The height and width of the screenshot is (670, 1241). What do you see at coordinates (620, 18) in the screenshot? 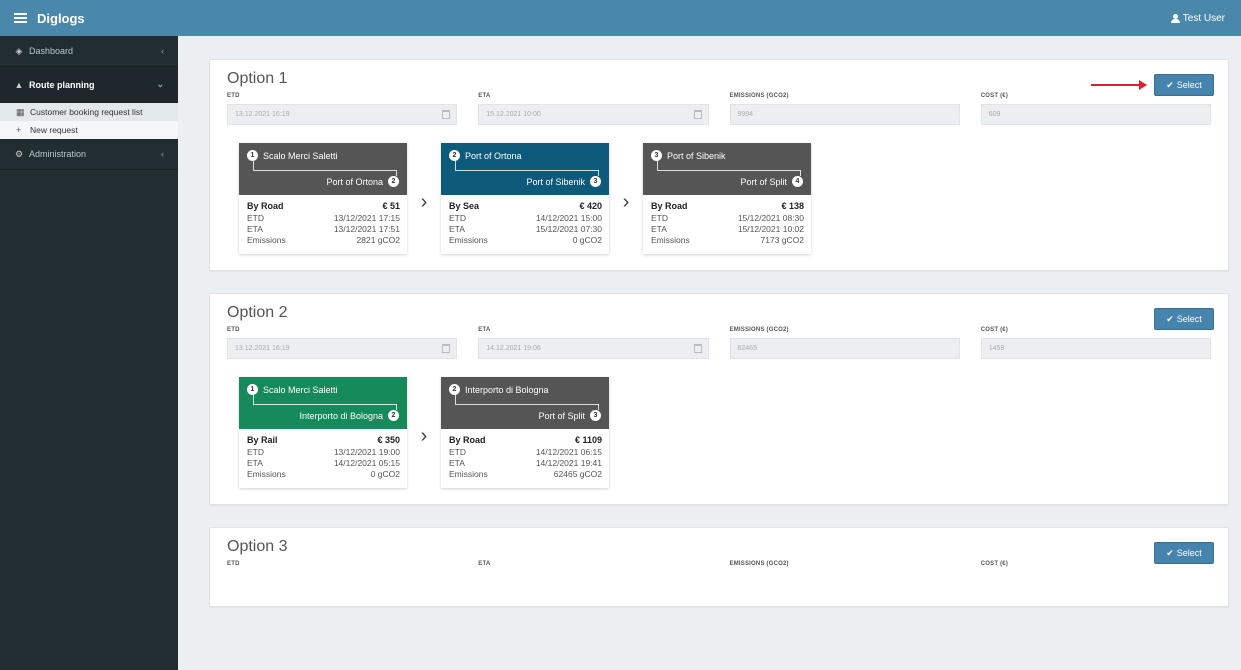
I see `top-navbar: Diglogs Test User` at bounding box center [620, 18].